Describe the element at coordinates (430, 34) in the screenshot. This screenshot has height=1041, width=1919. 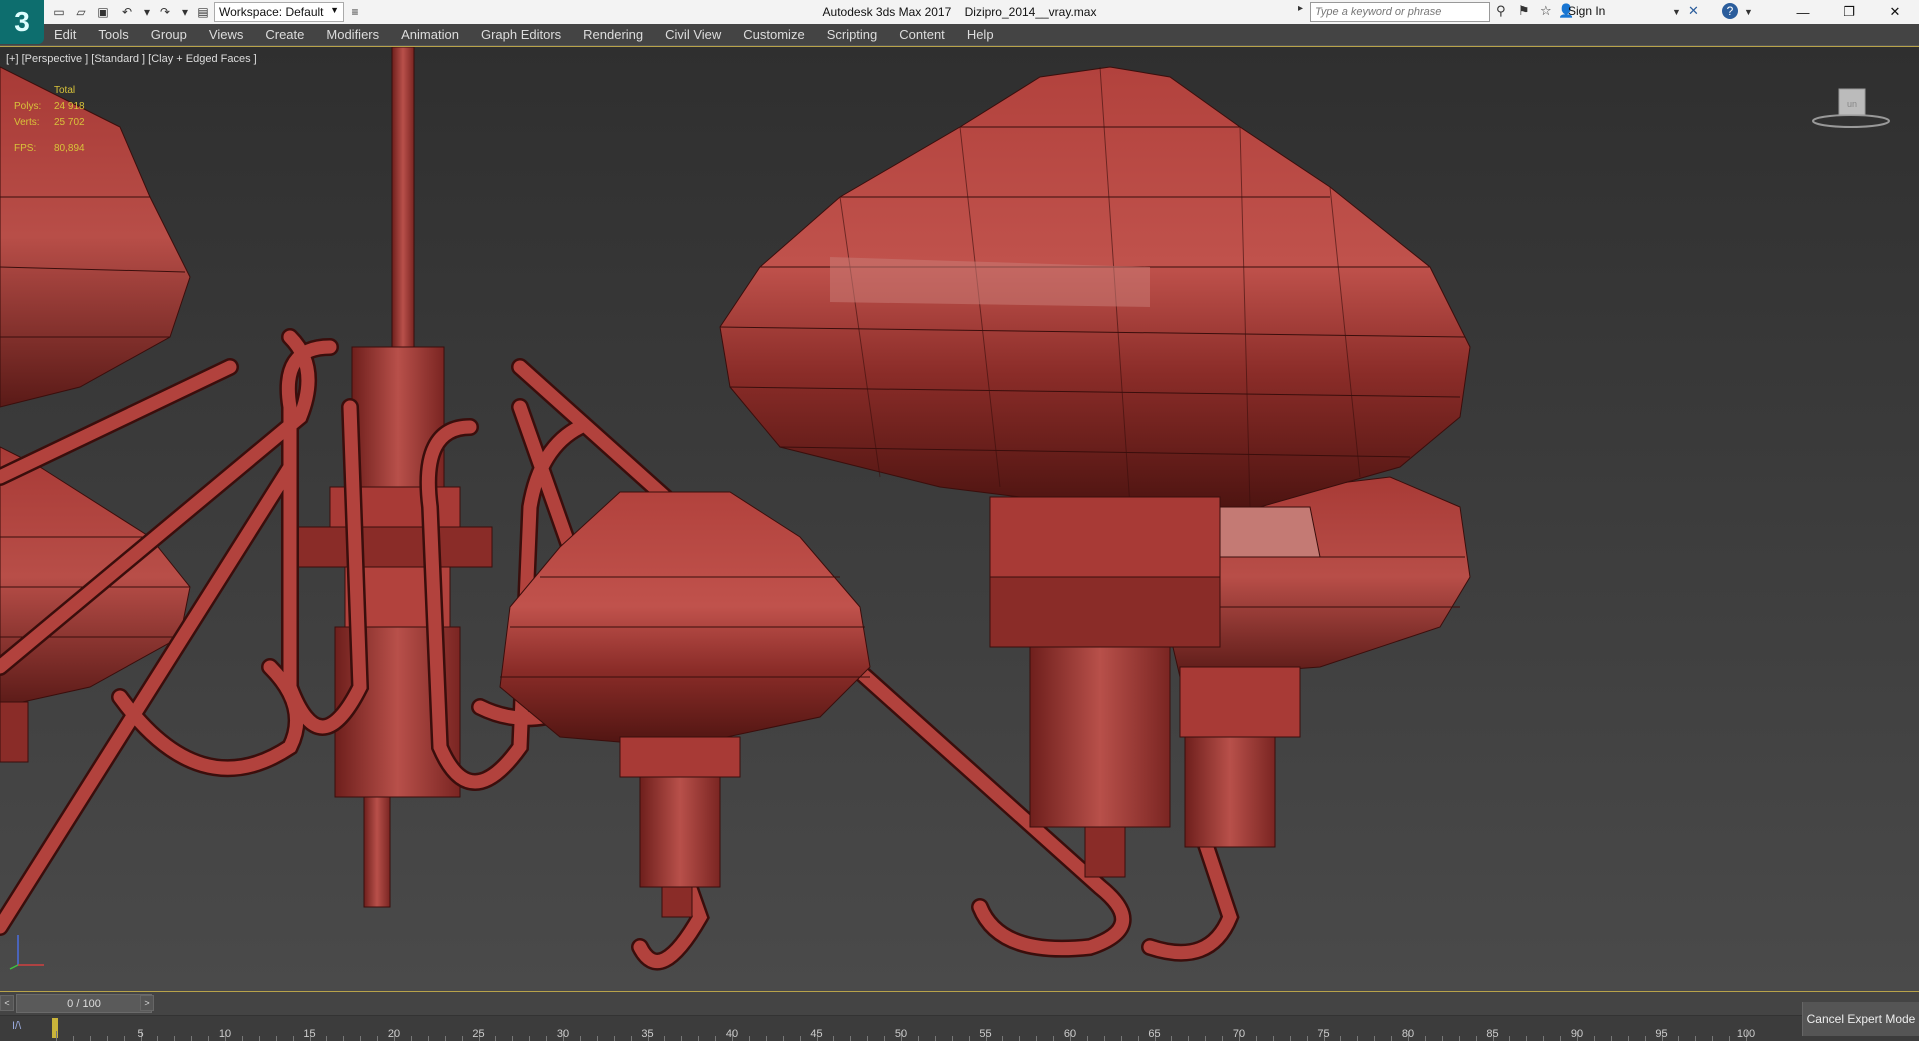
I see `menu-animation: Animation` at that location.